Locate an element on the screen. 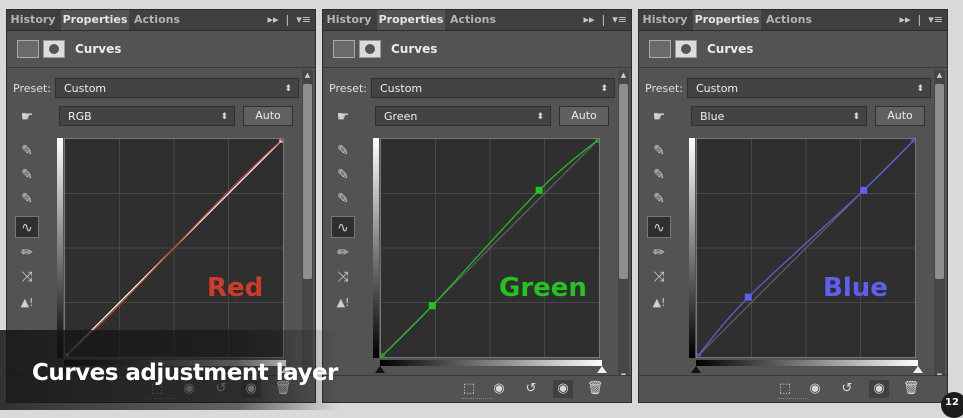 This screenshot has height=418, width=963. output-gradient is located at coordinates (60, 248).